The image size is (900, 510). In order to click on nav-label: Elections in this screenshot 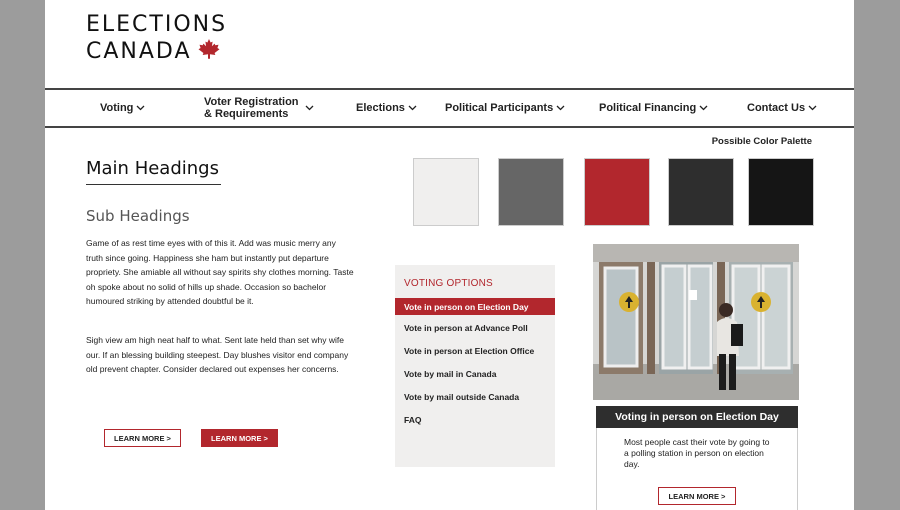, I will do `click(380, 108)`.